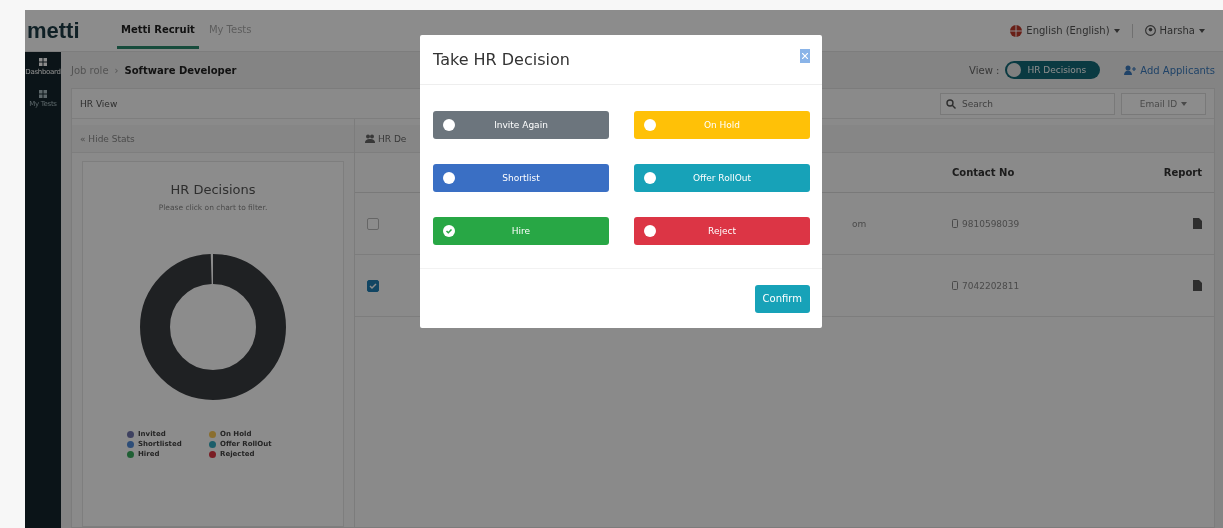  I want to click on check-icon, so click(449, 231).